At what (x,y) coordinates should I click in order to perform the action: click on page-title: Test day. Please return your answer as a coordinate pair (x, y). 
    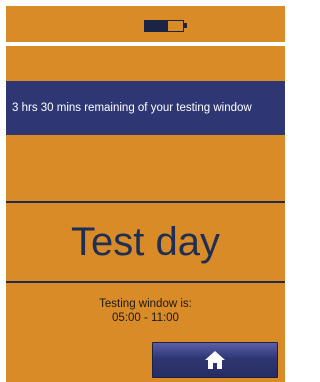
    Looking at the image, I should click on (145, 242).